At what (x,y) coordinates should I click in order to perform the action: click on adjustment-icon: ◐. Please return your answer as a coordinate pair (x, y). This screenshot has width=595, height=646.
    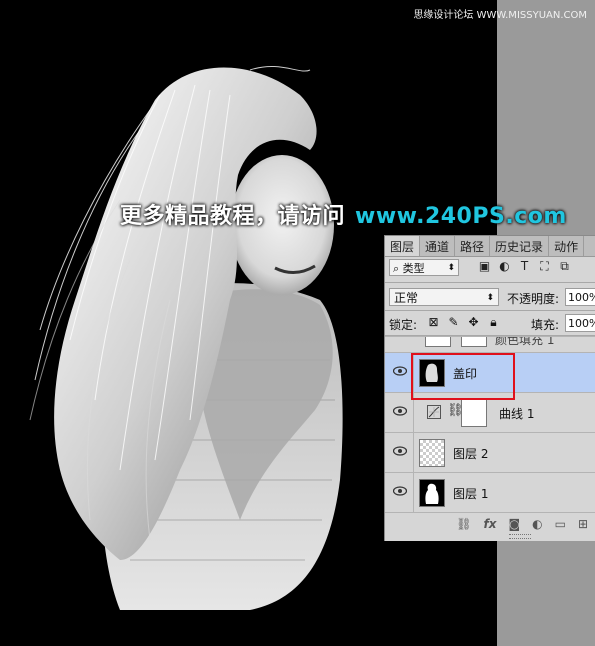
    Looking at the image, I should click on (537, 524).